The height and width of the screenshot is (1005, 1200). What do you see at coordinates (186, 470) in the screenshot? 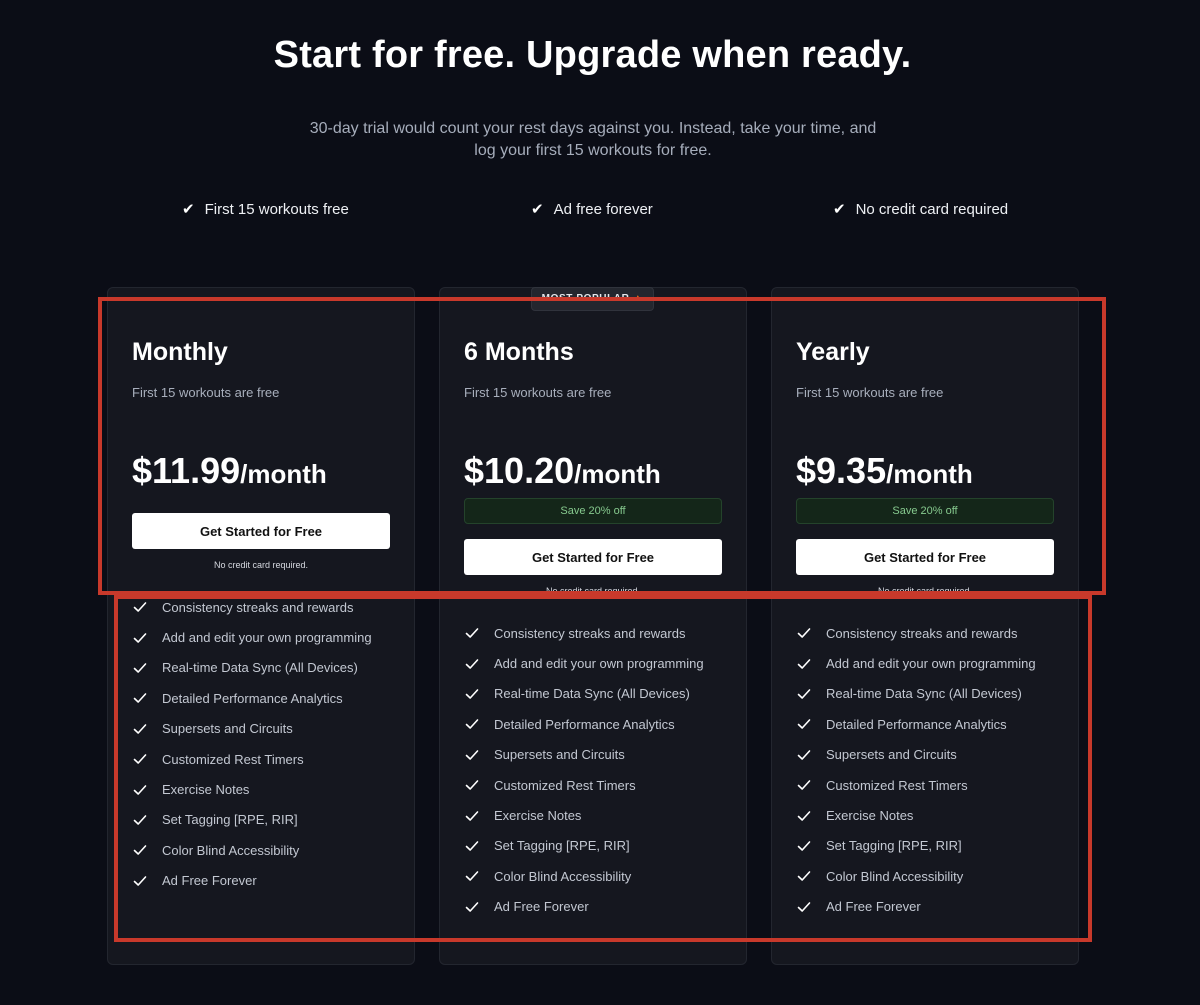
I see `price-amount: $11.99` at bounding box center [186, 470].